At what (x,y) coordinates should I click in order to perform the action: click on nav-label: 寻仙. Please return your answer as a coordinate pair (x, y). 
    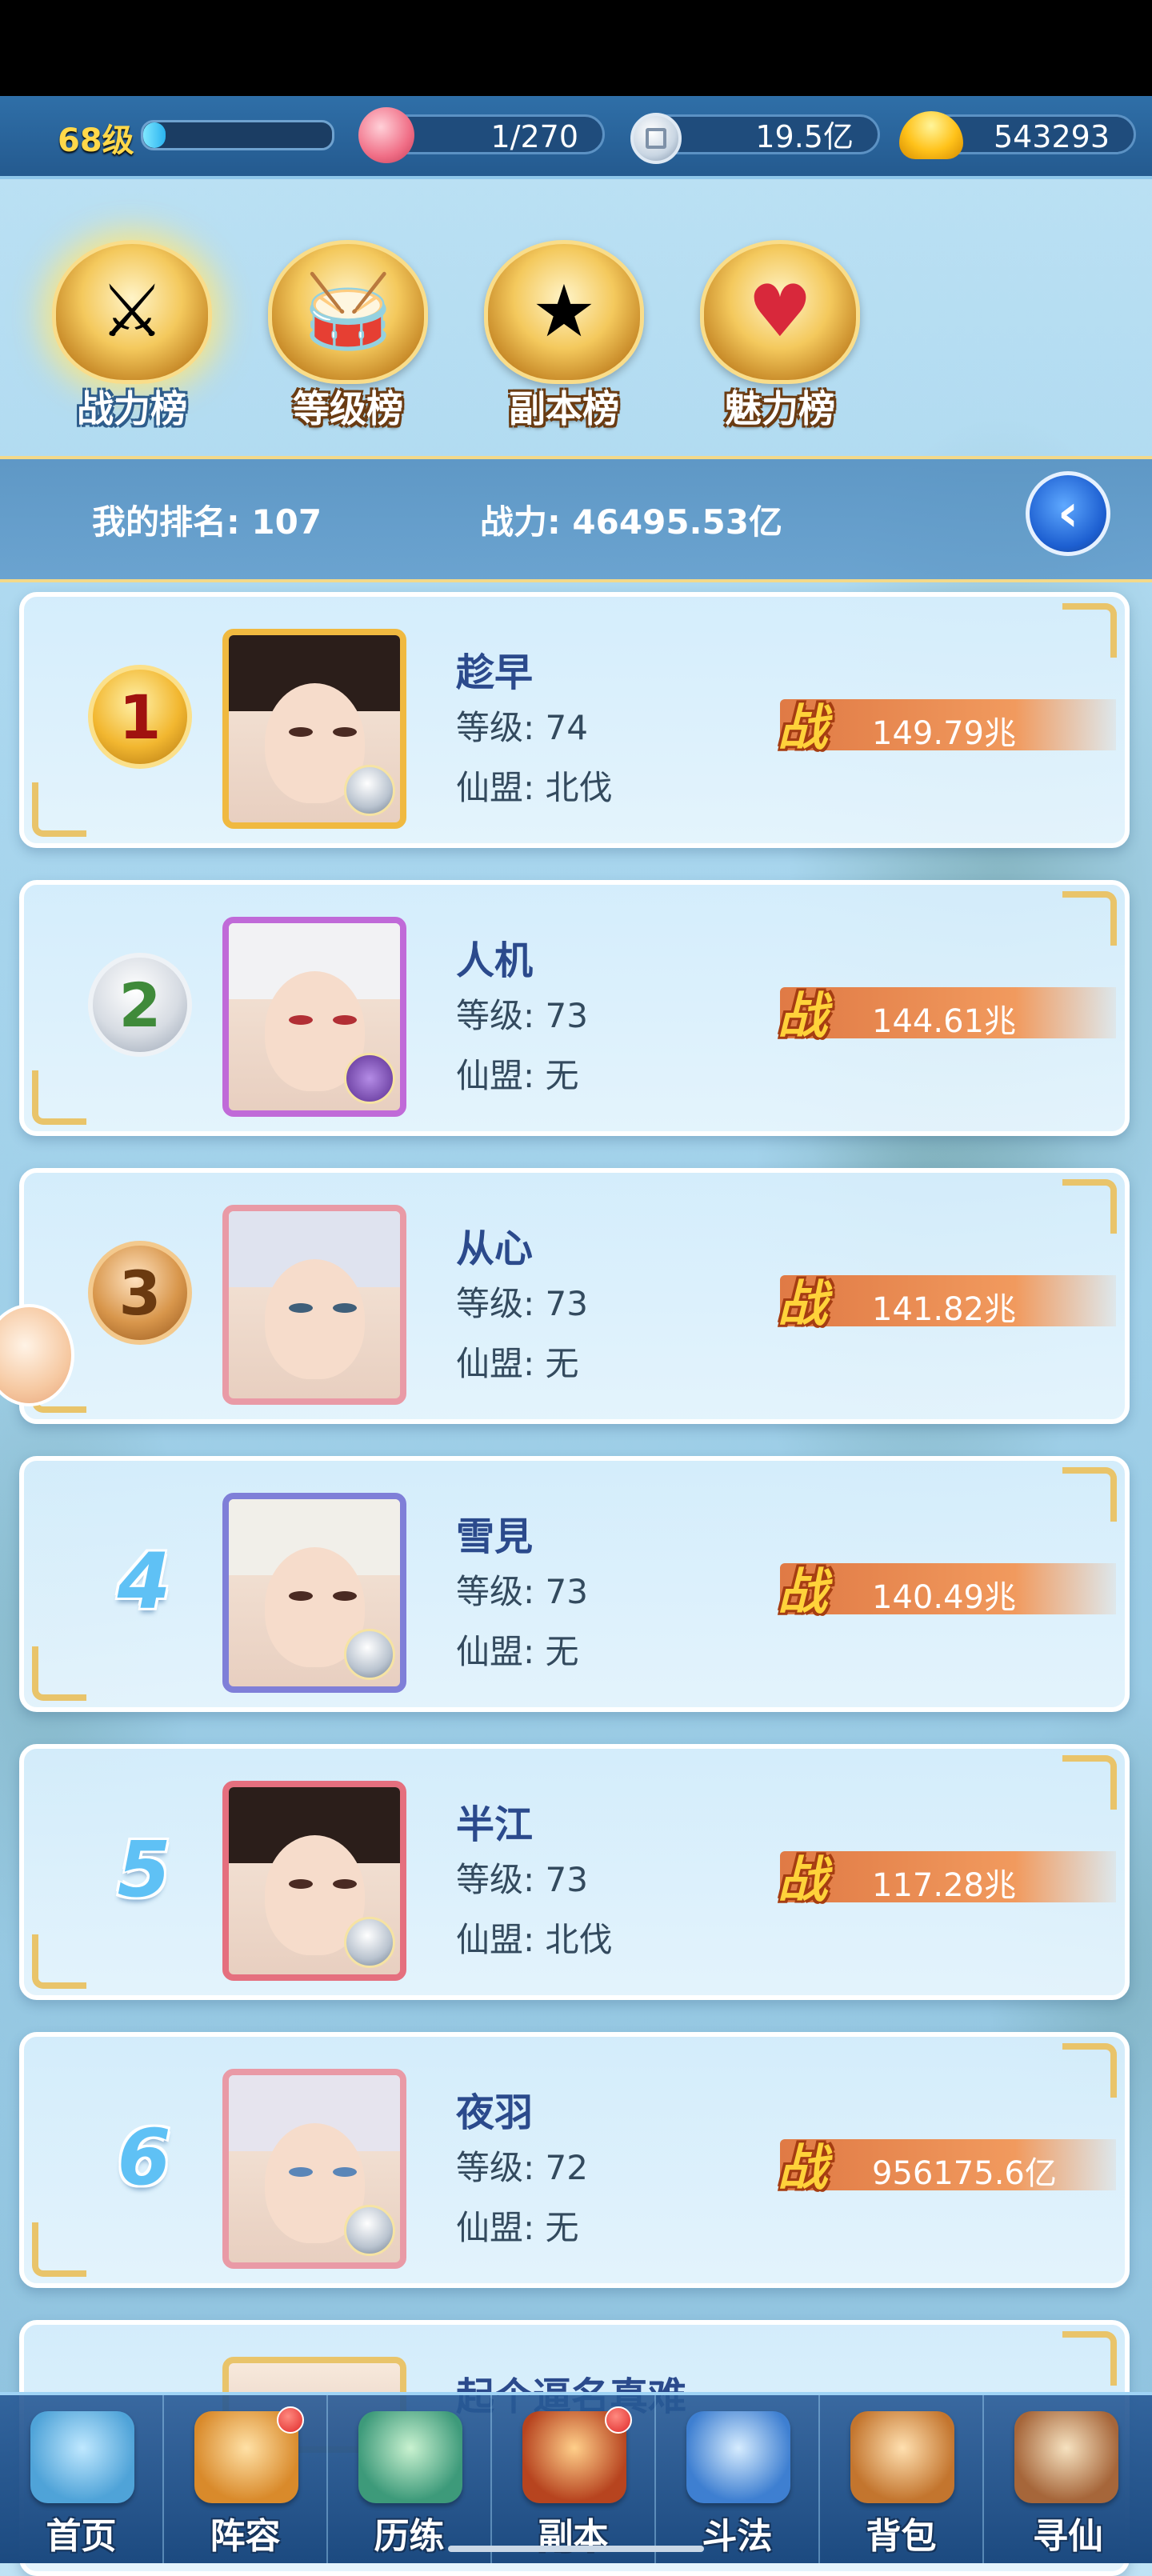
    Looking at the image, I should click on (1068, 2536).